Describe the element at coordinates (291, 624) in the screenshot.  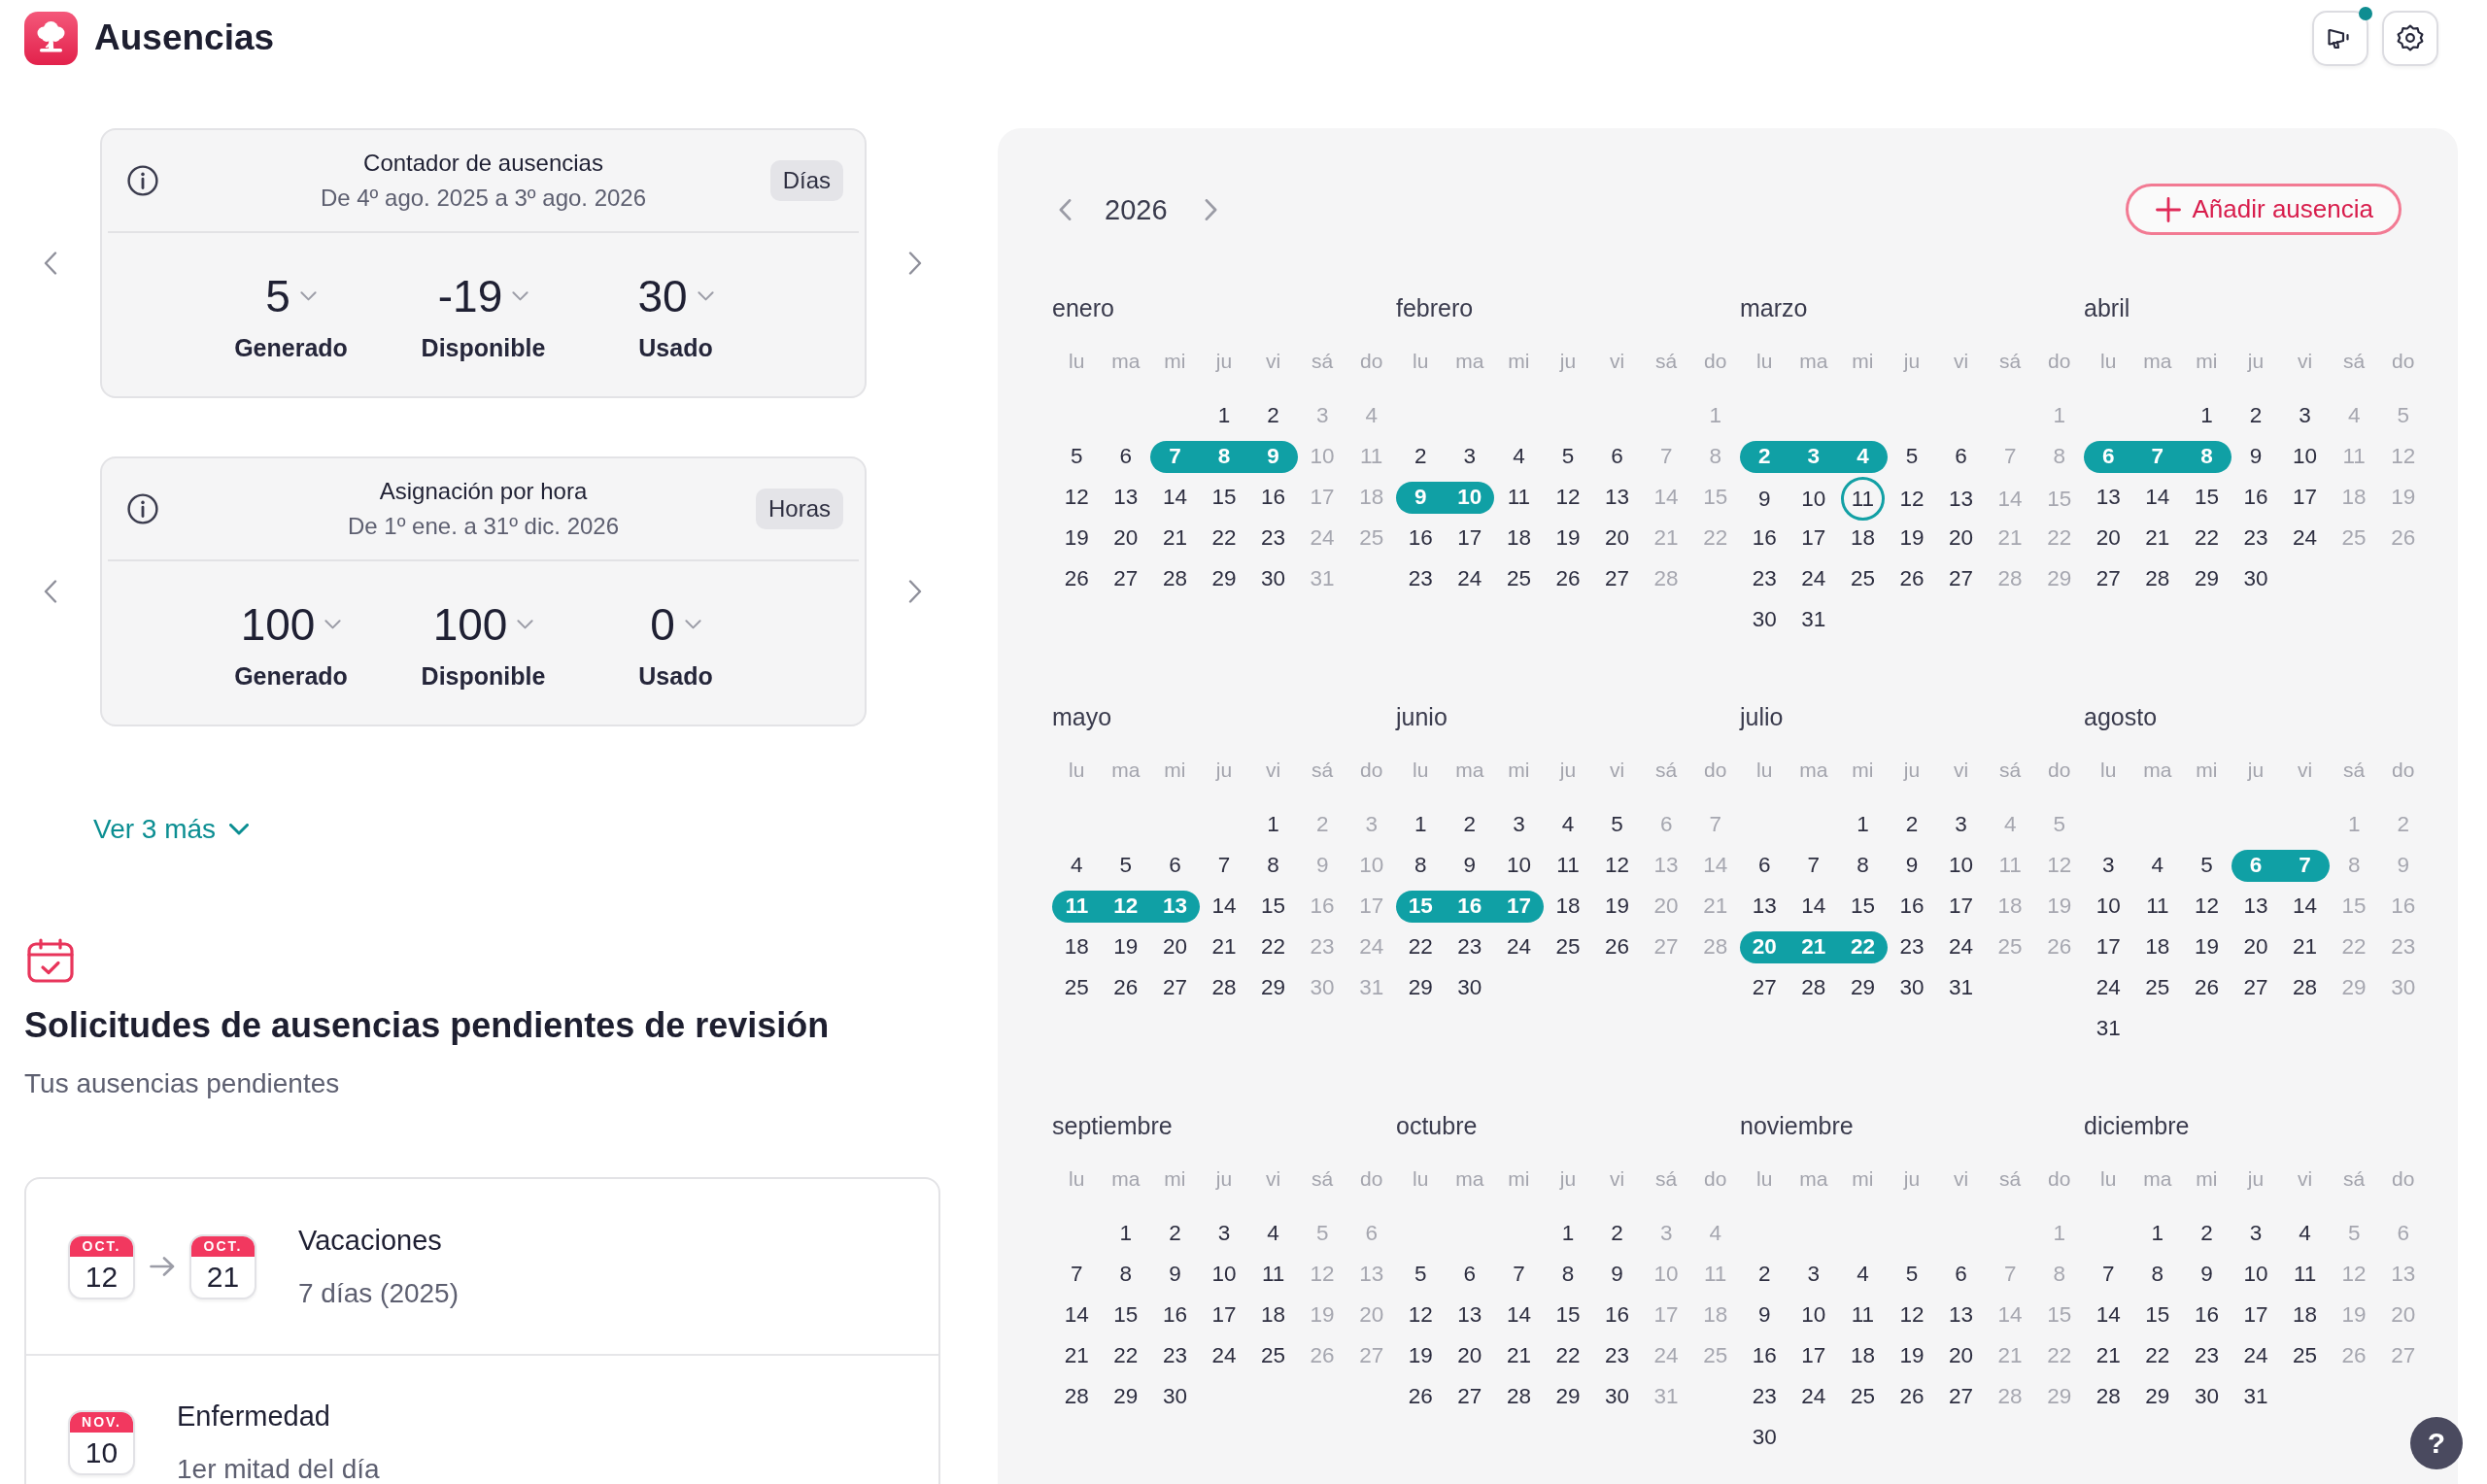
I see `stat-dropdown-button: 100` at that location.